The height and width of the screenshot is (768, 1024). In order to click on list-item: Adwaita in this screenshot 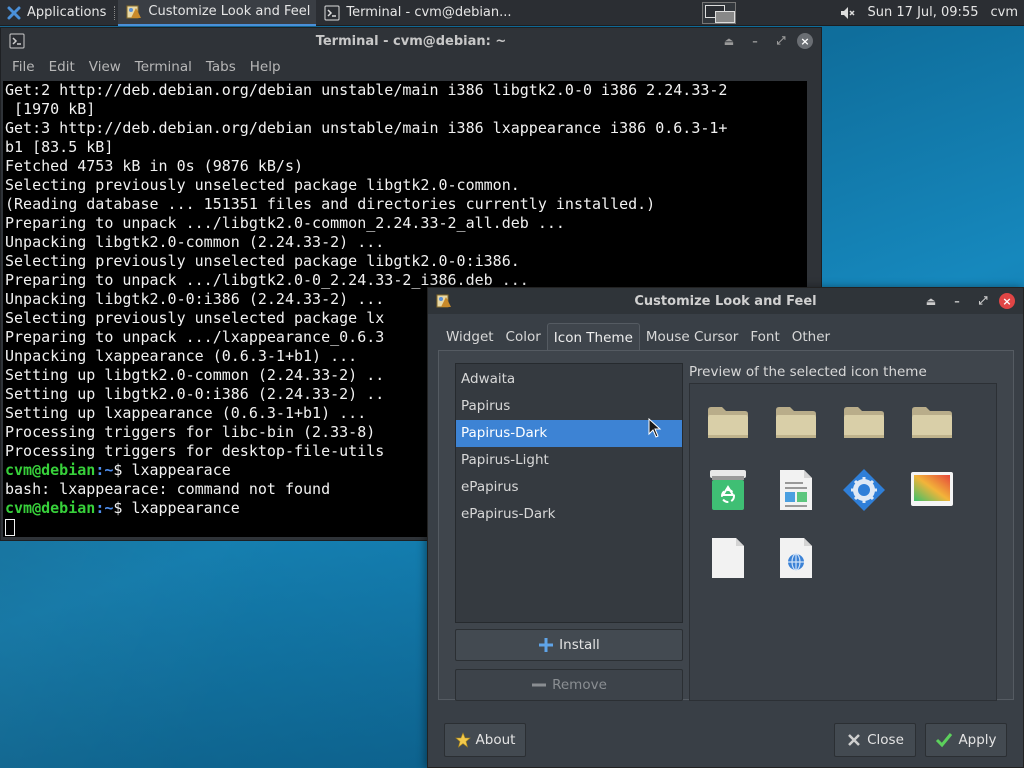, I will do `click(569, 379)`.